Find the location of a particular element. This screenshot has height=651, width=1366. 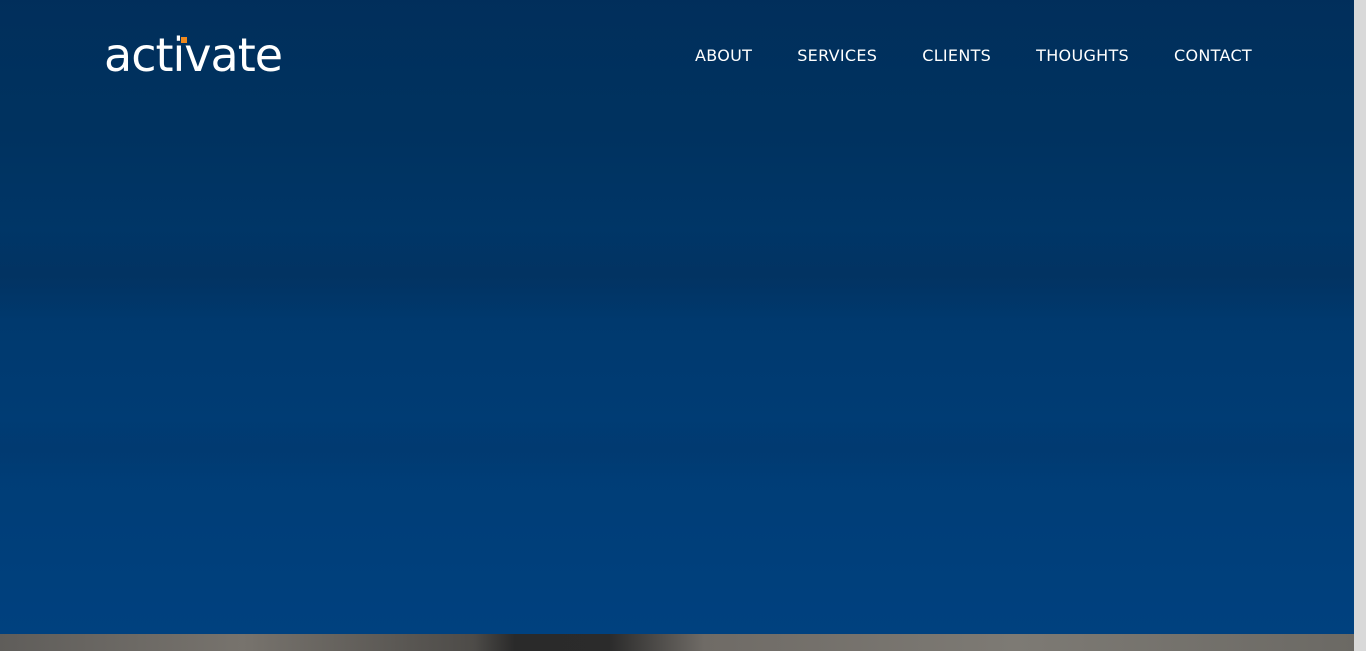

nav-item-clients: CLIENTS is located at coordinates (956, 56).